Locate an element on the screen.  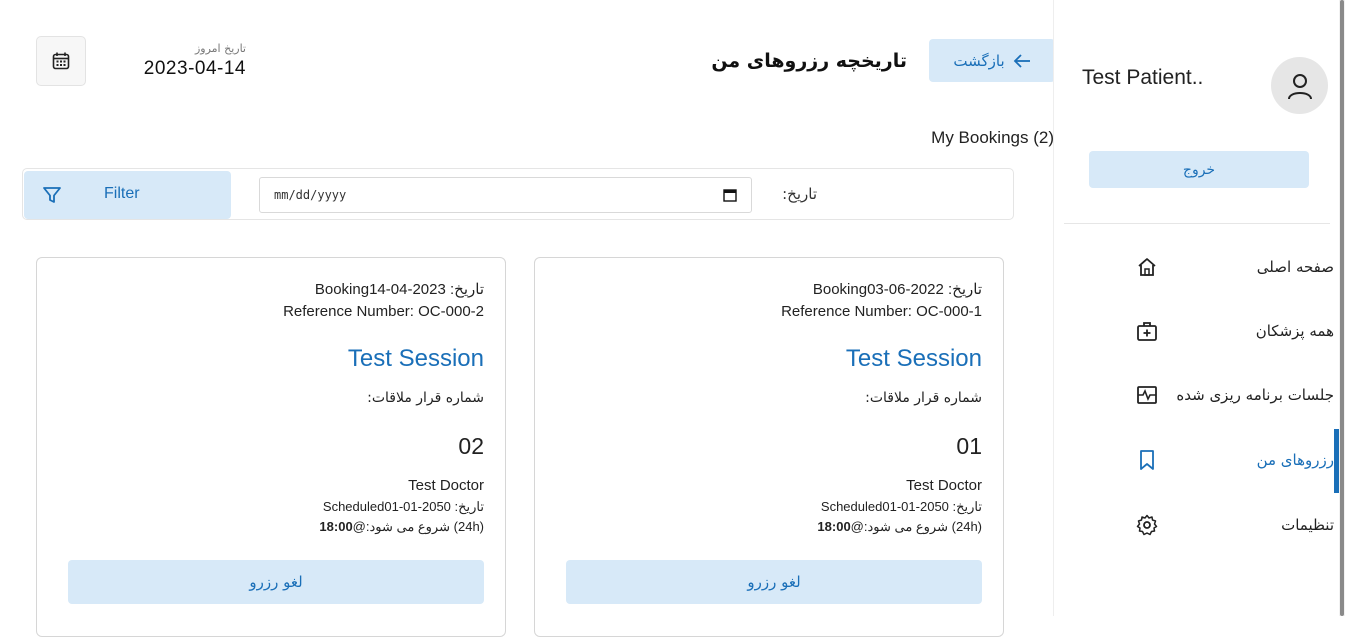
calendar-button is located at coordinates (61, 61).